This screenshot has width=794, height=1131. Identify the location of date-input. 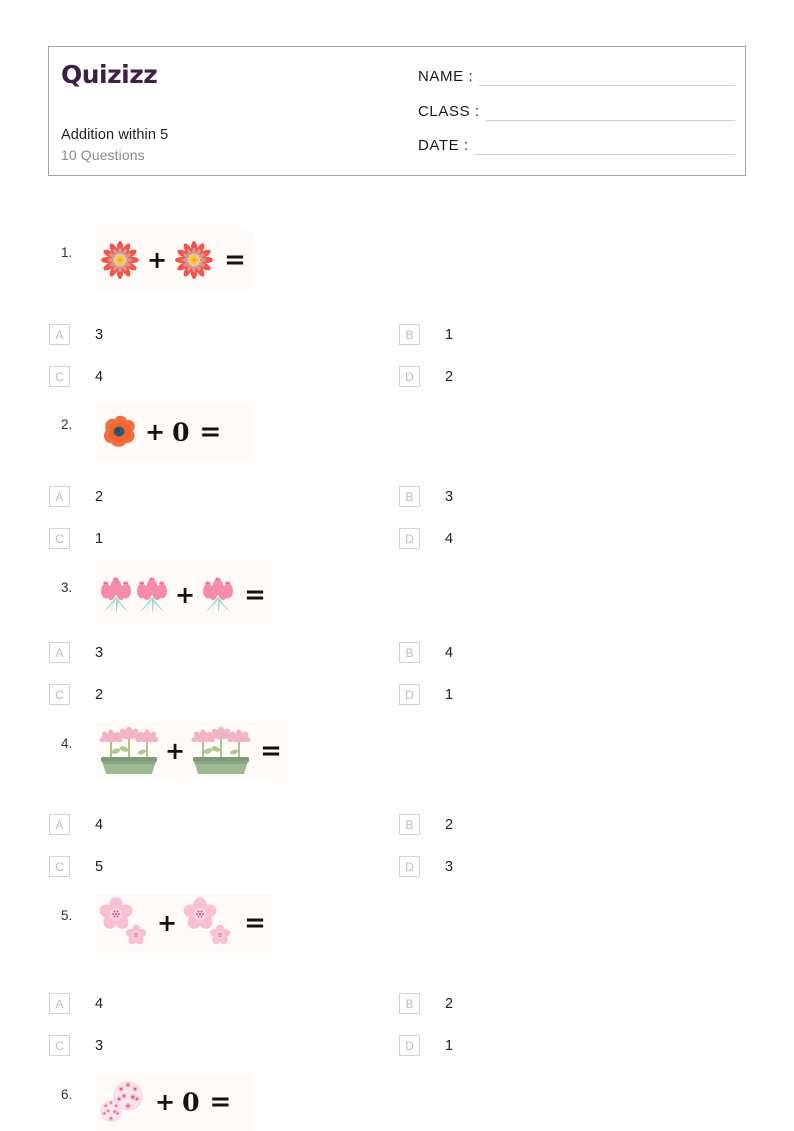
(604, 147).